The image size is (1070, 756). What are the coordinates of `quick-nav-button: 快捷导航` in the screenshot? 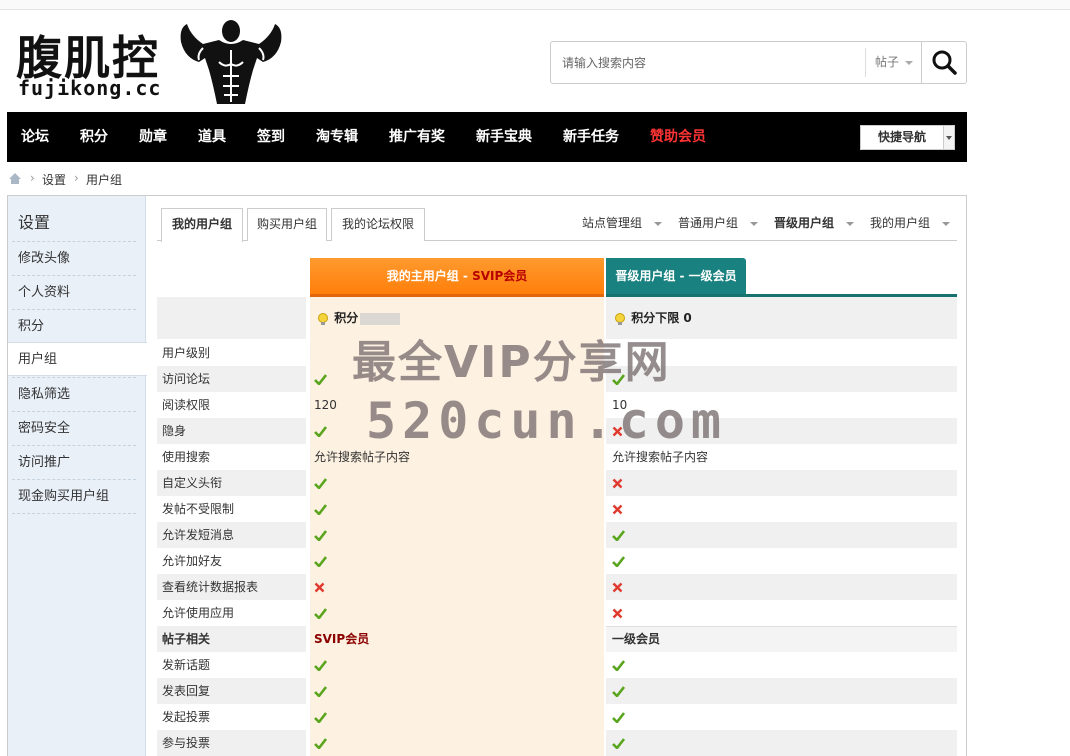 It's located at (907, 137).